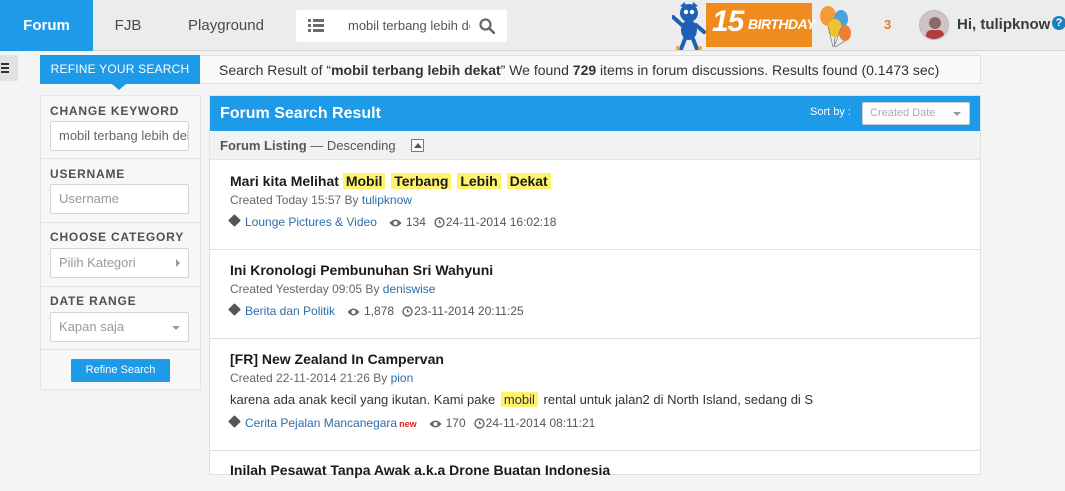 Image resolution: width=1065 pixels, height=491 pixels. Describe the element at coordinates (408, 424) in the screenshot. I see `new-badge: new` at that location.